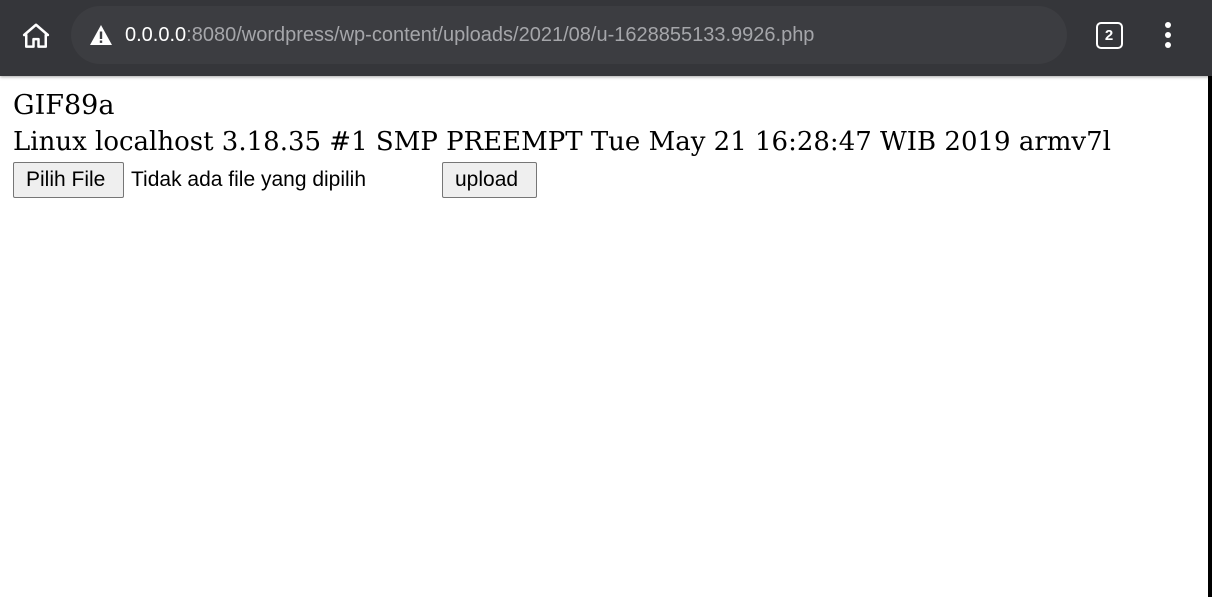 The height and width of the screenshot is (597, 1212). What do you see at coordinates (101, 35) in the screenshot?
I see `not-secure-warning-icon` at bounding box center [101, 35].